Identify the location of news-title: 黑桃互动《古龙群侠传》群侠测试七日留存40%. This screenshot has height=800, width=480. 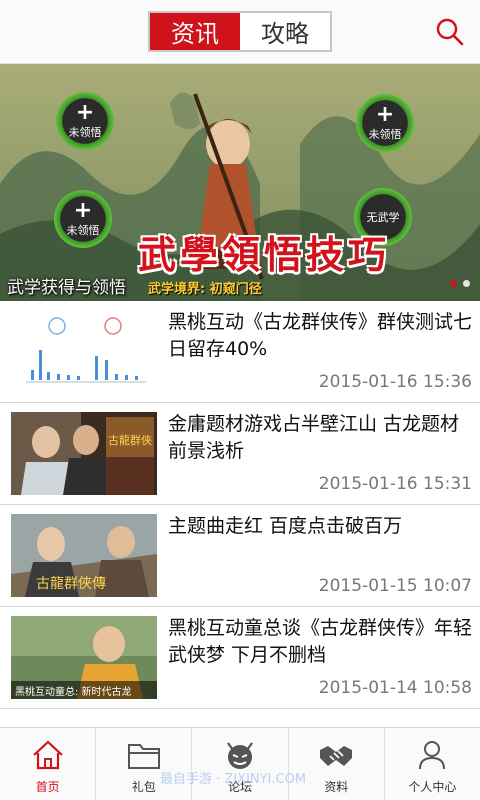
(320, 335).